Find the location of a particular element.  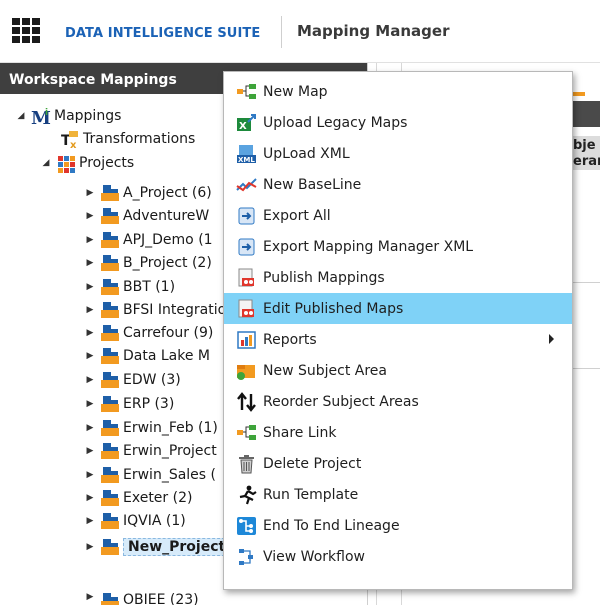

svg-text: XML is located at coordinates (246, 160).